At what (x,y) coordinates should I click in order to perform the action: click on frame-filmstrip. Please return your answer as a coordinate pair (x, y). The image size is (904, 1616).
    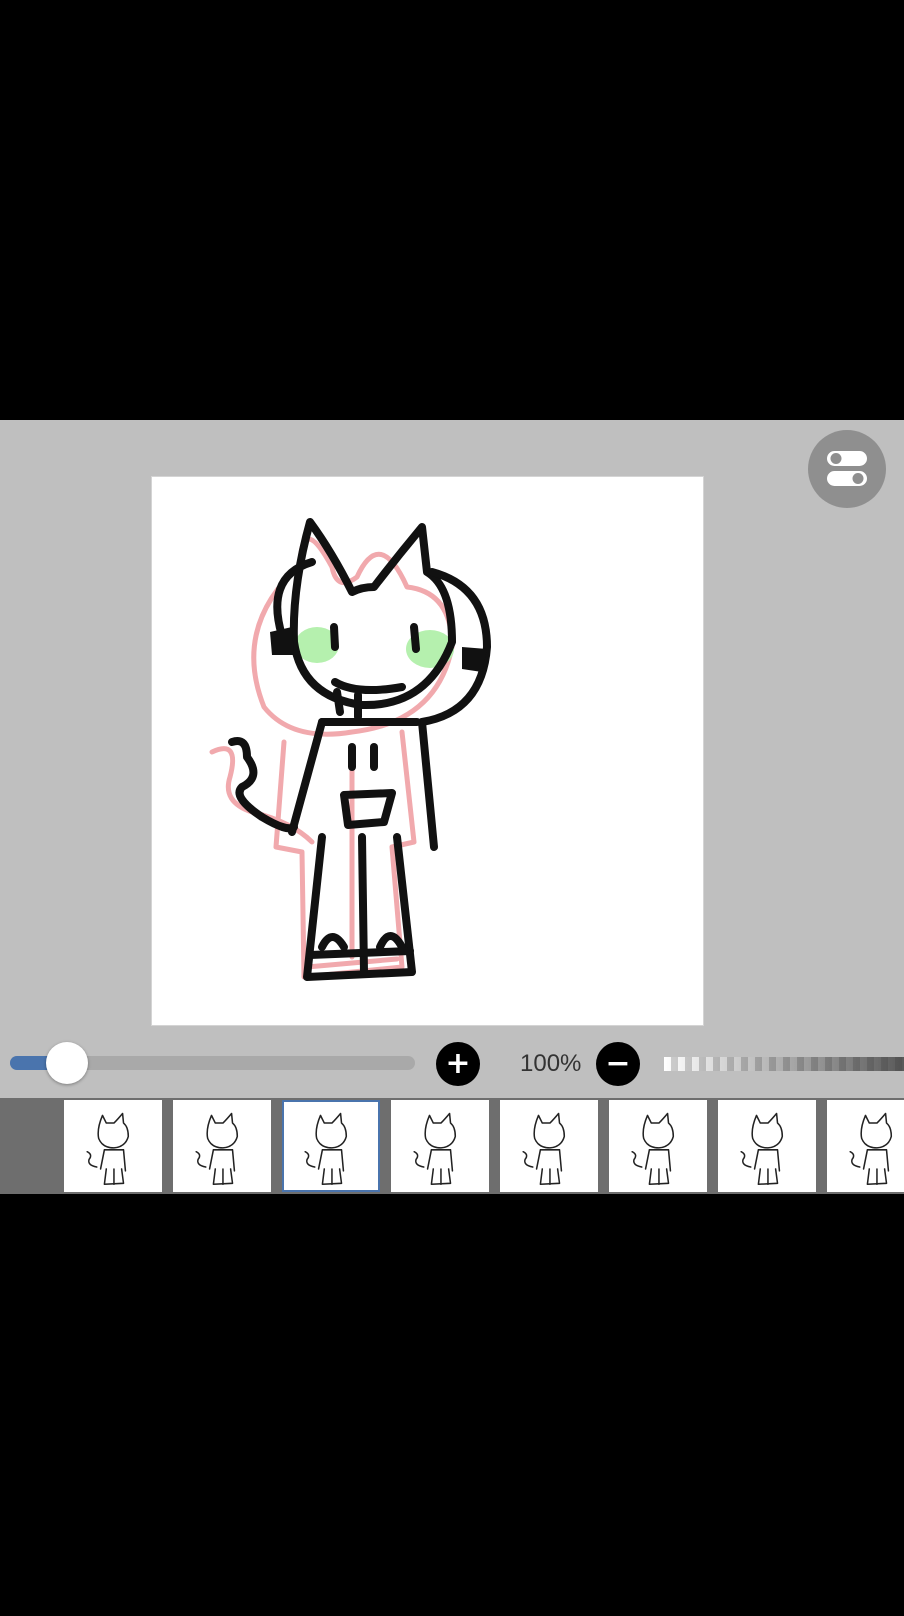
    Looking at the image, I should click on (452, 1146).